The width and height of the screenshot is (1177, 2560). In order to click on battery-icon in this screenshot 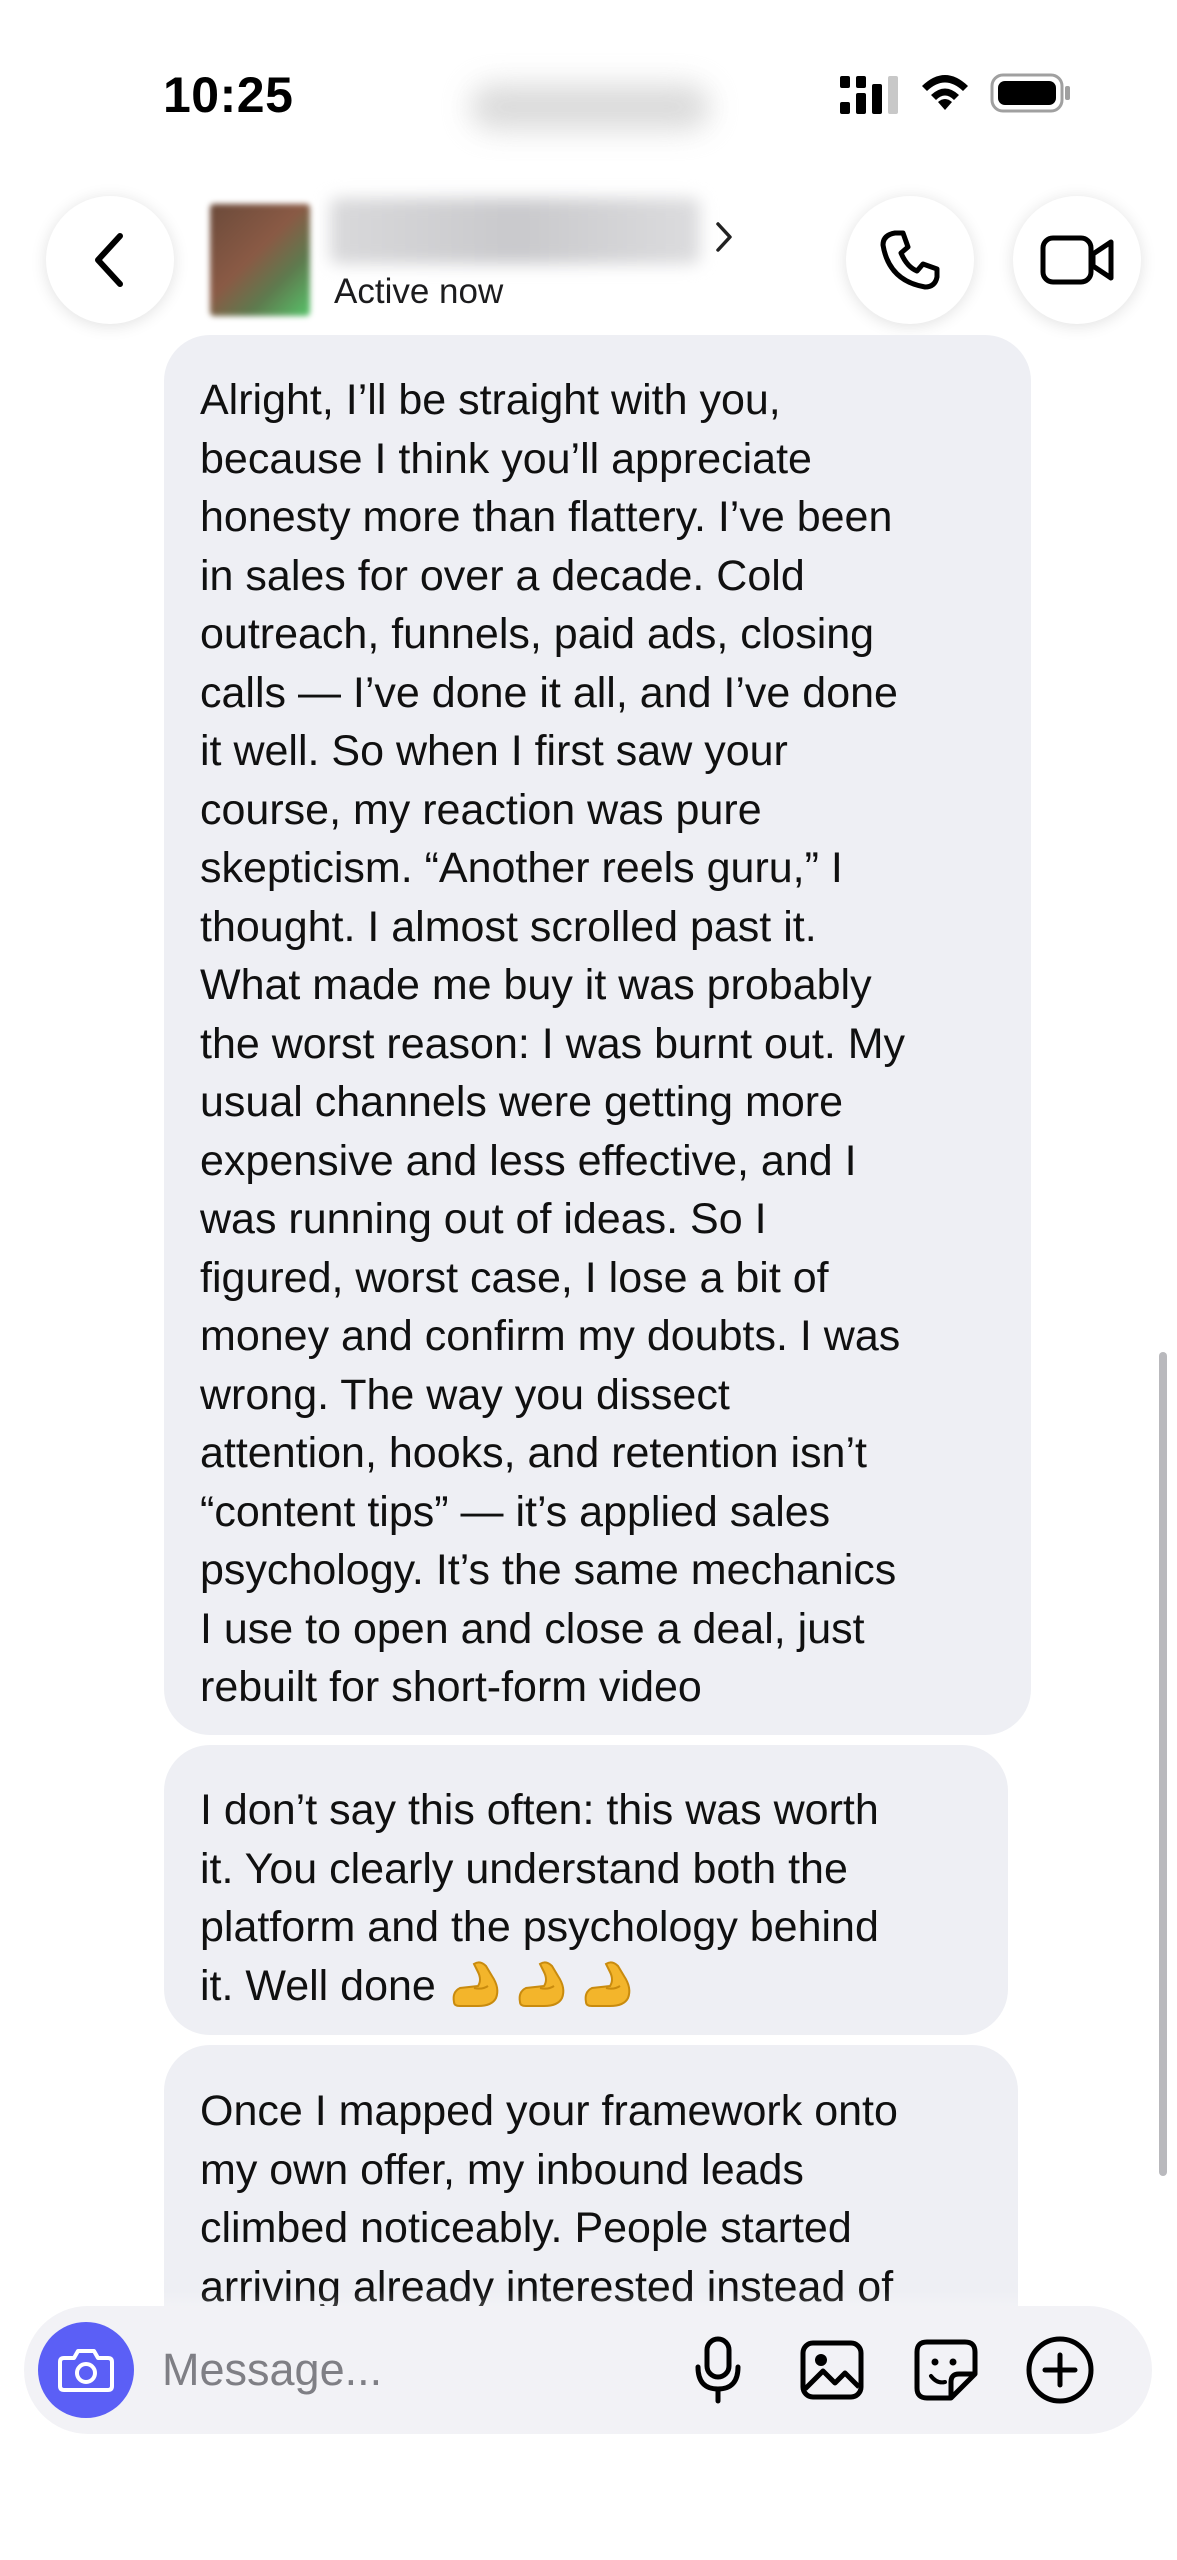, I will do `click(1030, 93)`.